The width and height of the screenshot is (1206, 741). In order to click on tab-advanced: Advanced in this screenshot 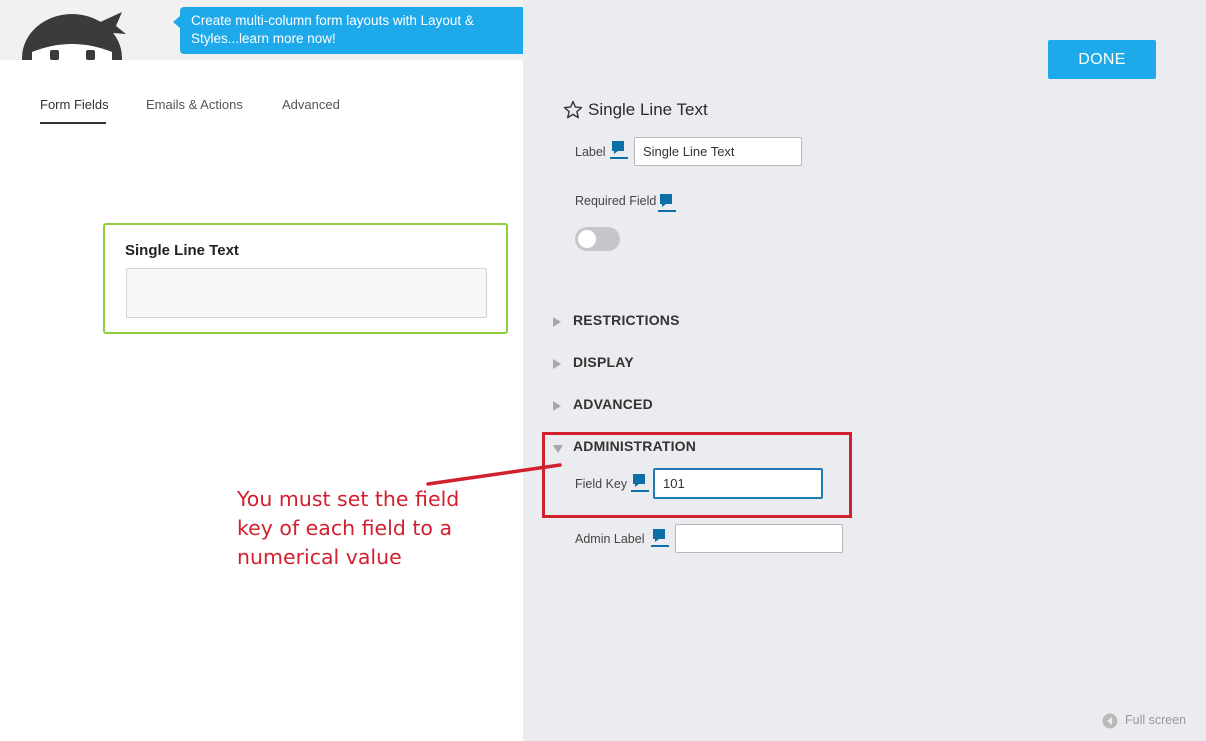, I will do `click(311, 104)`.